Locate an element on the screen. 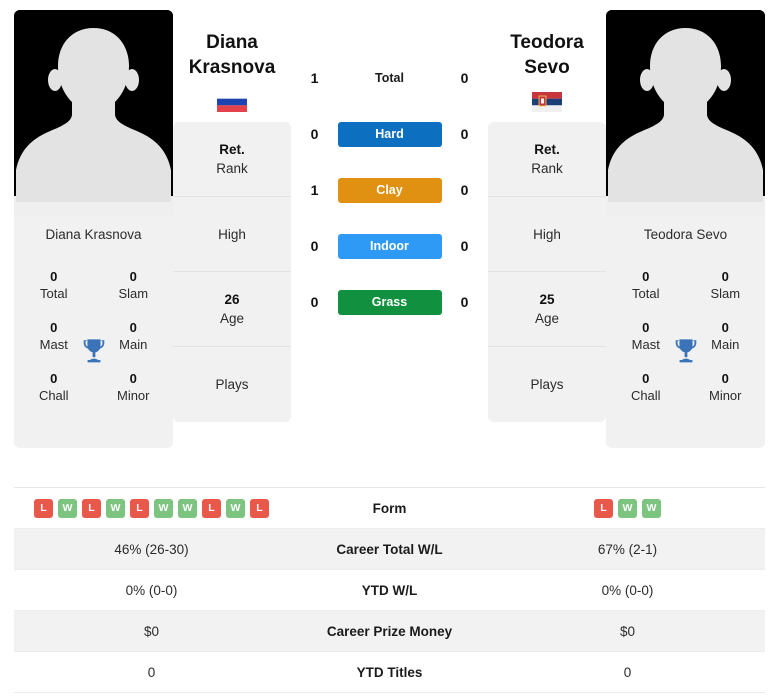 Image resolution: width=779 pixels, height=699 pixels. surface-badge-grass: Grass is located at coordinates (389, 302).